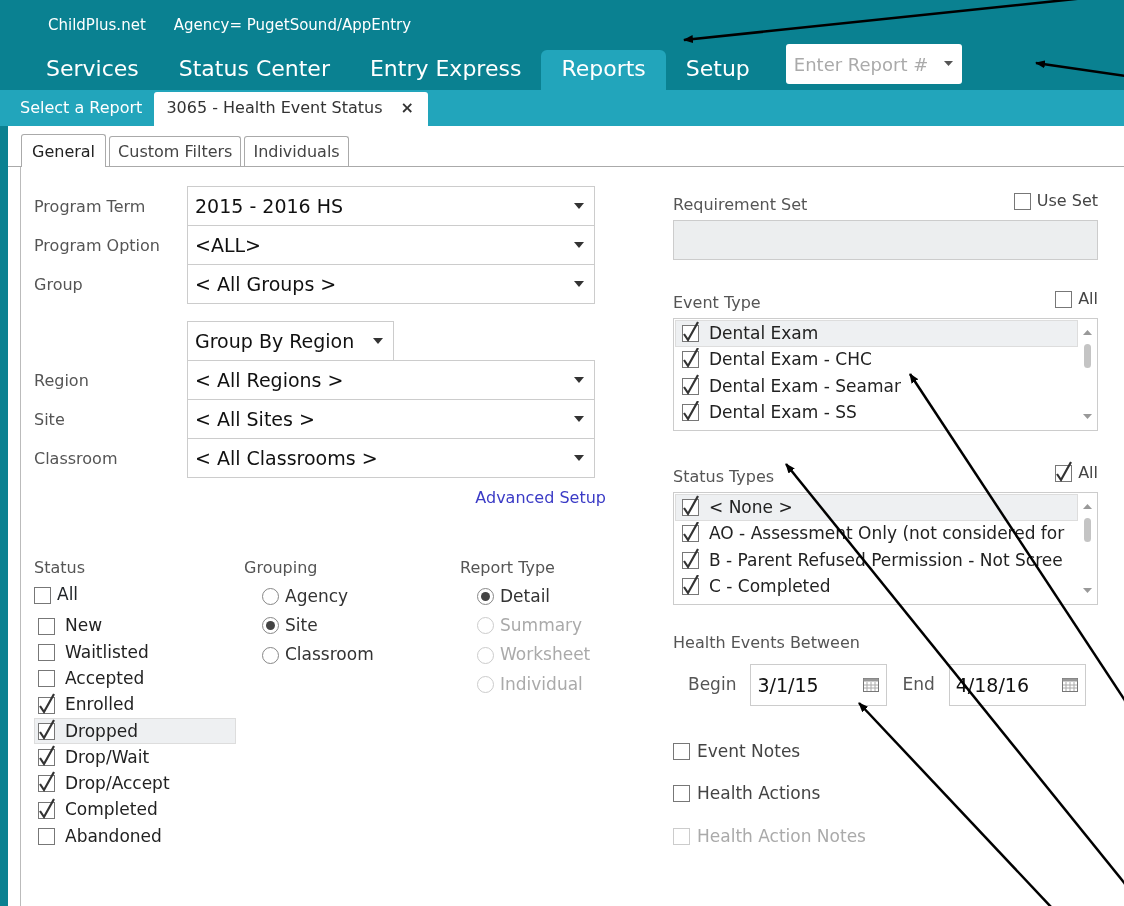  What do you see at coordinates (117, 784) in the screenshot?
I see `checkbox-label: Drop/Accept` at bounding box center [117, 784].